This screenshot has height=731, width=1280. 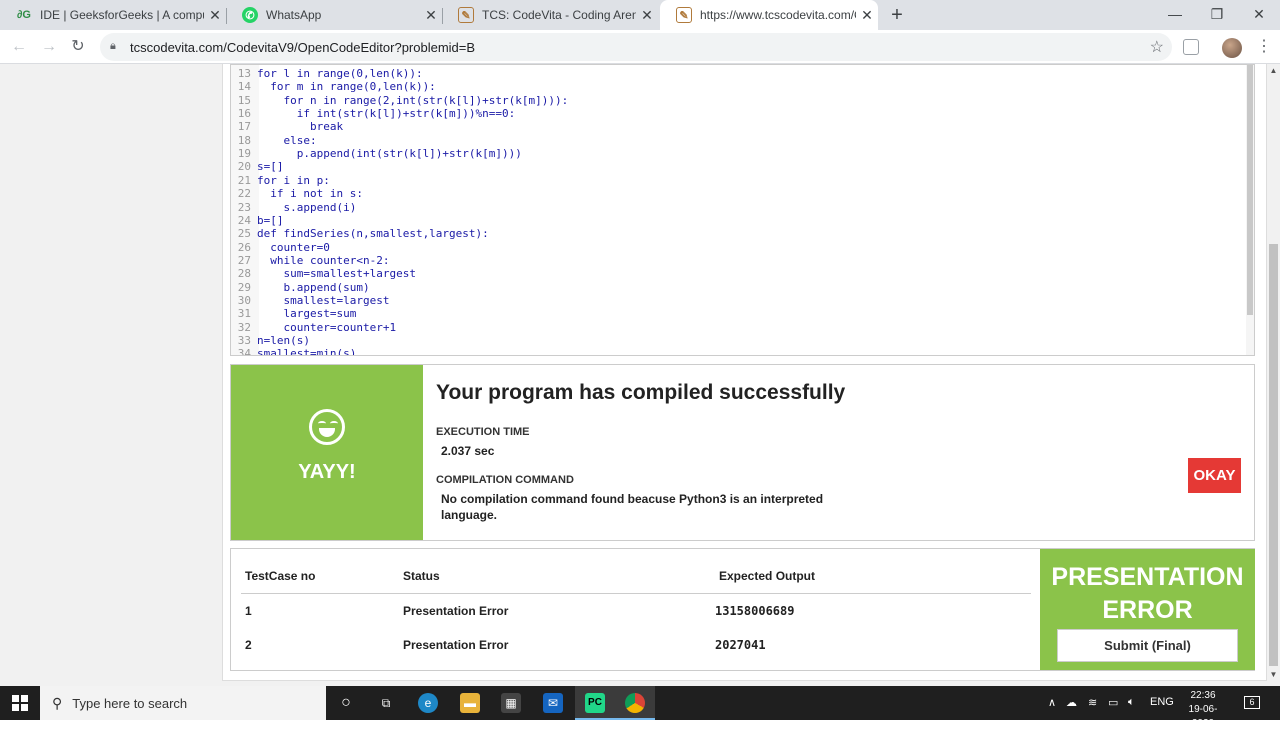 What do you see at coordinates (1264, 46) in the screenshot?
I see `more-menu-icon: ⋮` at bounding box center [1264, 46].